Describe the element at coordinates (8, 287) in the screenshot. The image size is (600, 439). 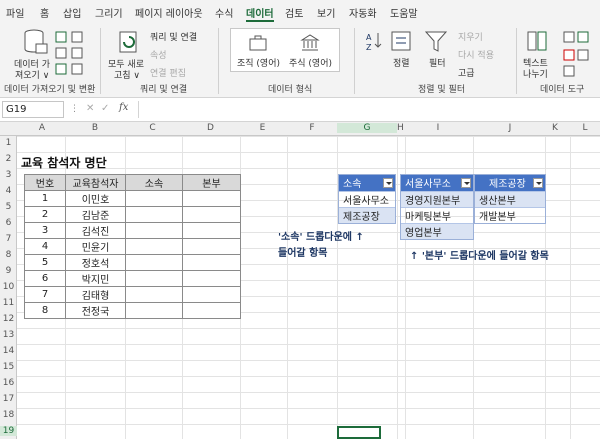
I see `row-header: 10` at that location.